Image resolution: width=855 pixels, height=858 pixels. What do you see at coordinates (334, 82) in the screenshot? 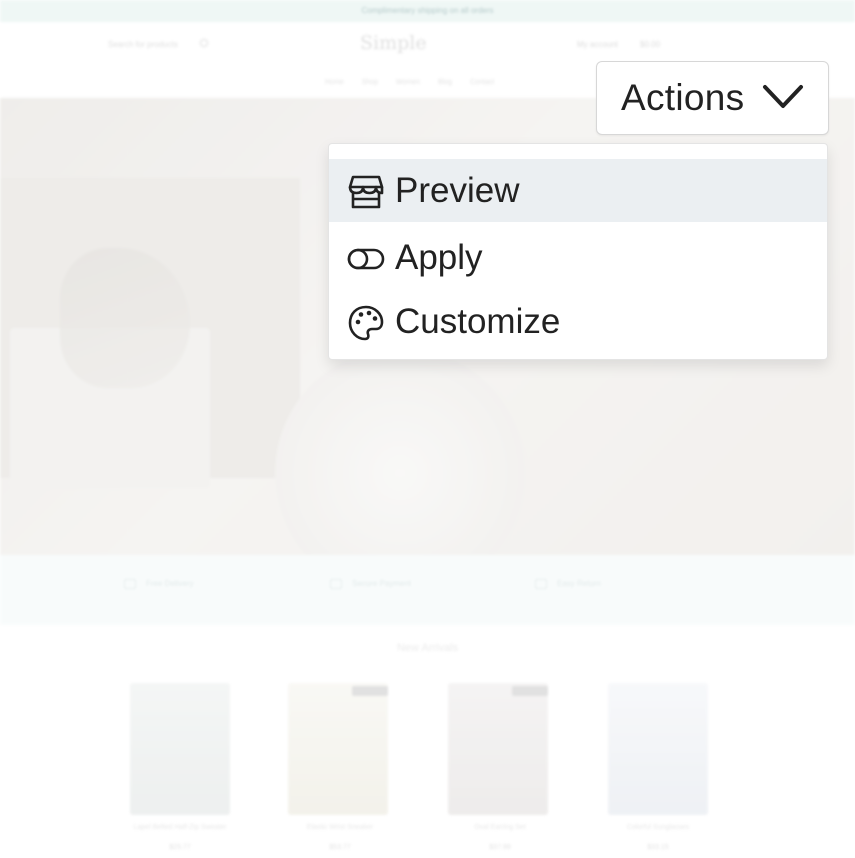
I see `store-nav-item: Home` at bounding box center [334, 82].